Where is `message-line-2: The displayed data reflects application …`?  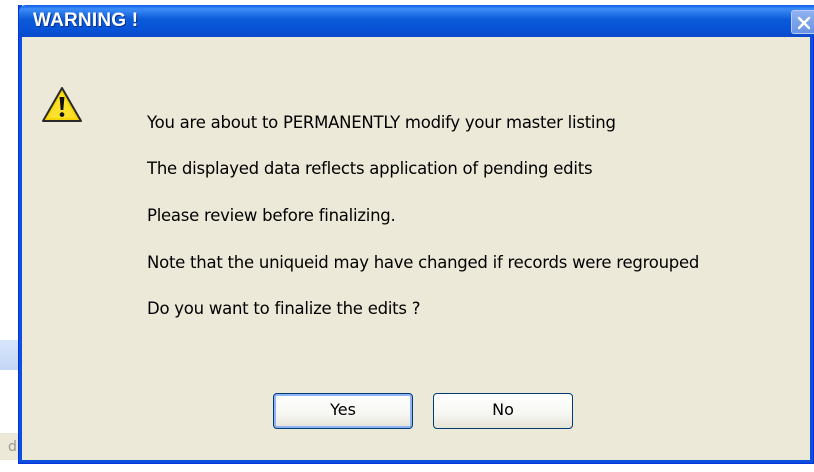 message-line-2: The displayed data reflects application … is located at coordinates (370, 168).